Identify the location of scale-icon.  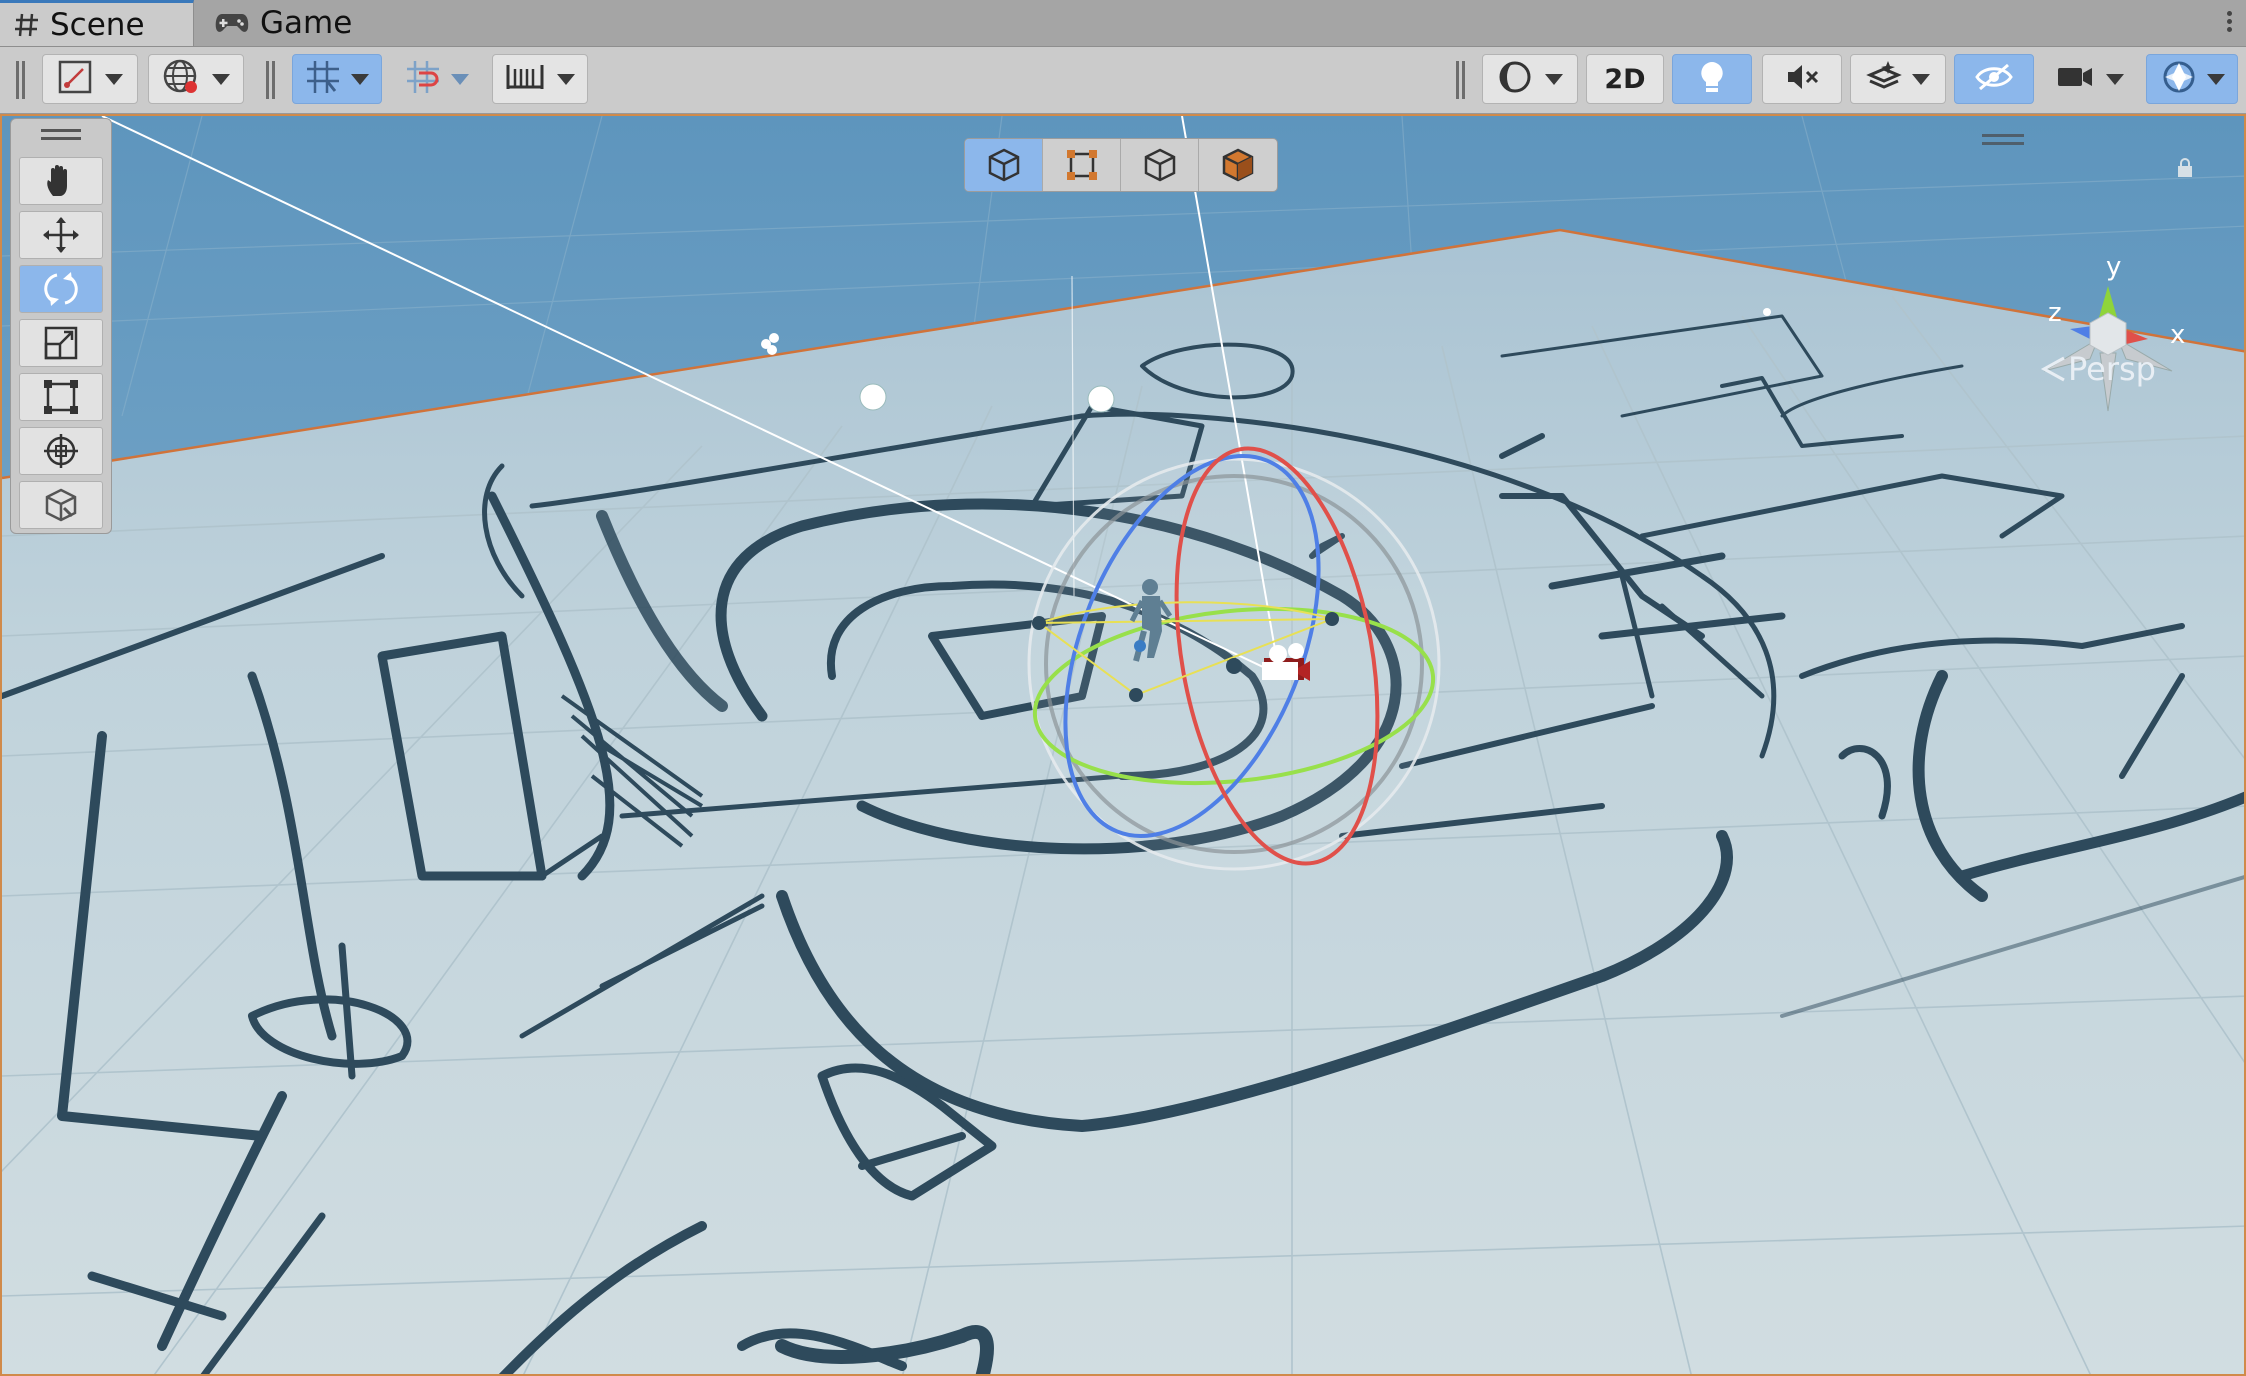
(61, 343).